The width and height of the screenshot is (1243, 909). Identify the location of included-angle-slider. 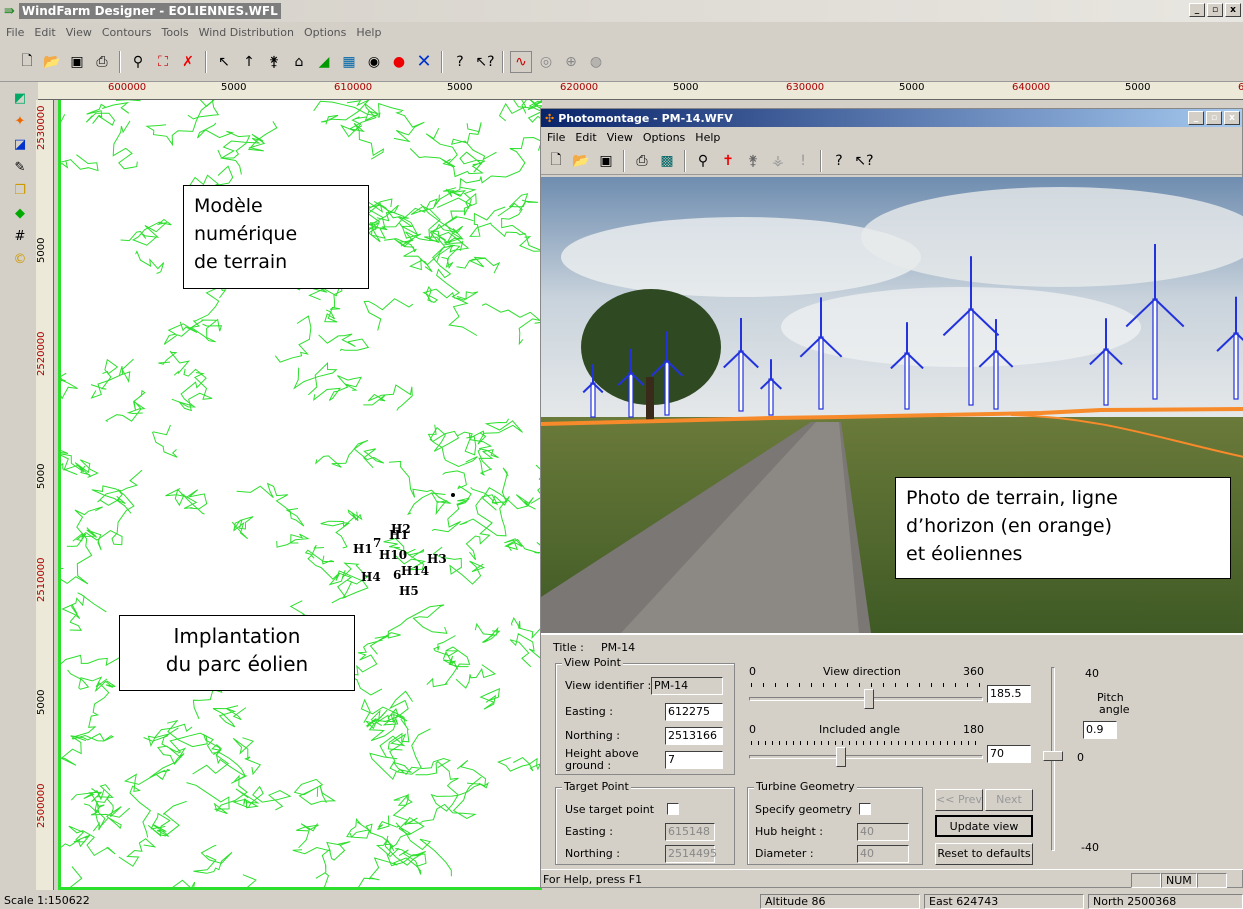
(841, 757).